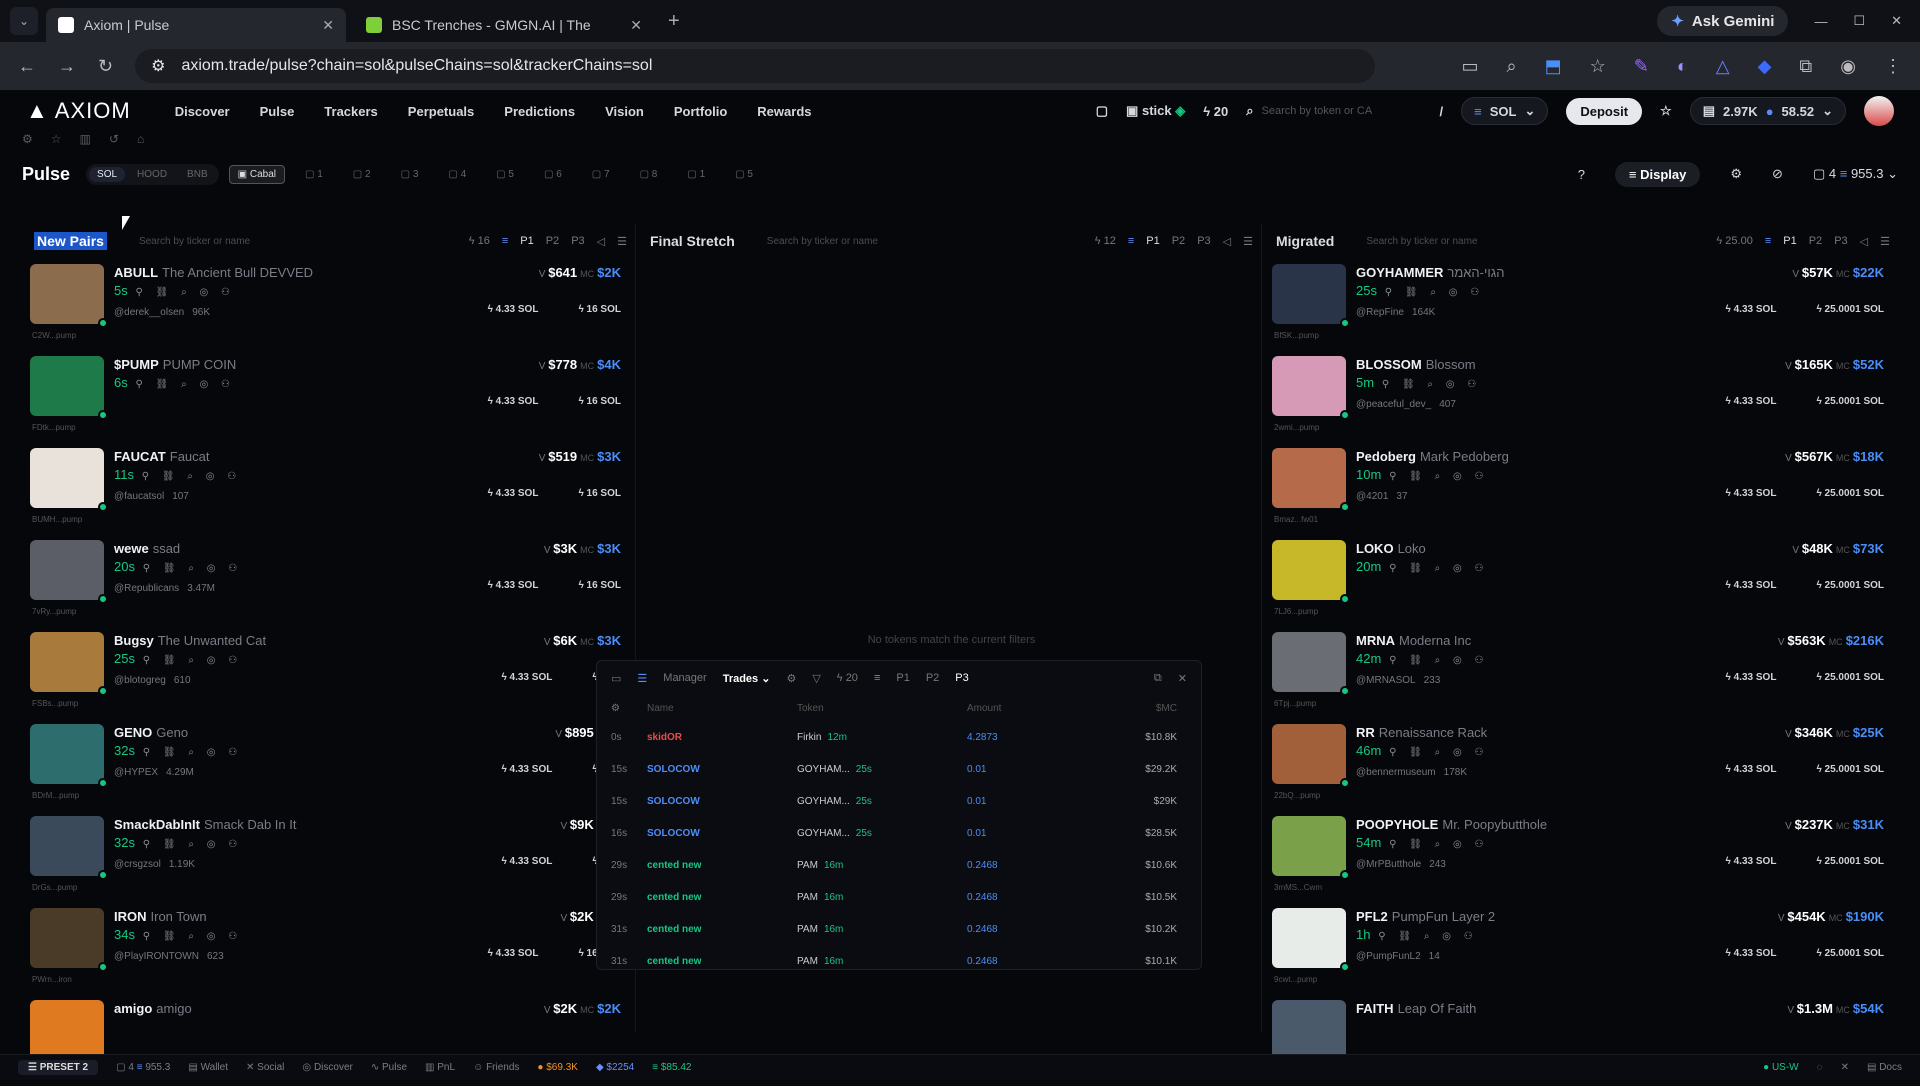 The width and height of the screenshot is (1920, 1086). I want to click on tab-gmgn: BSC Trenches - GMGN.AI | The ✕, so click(504, 25).